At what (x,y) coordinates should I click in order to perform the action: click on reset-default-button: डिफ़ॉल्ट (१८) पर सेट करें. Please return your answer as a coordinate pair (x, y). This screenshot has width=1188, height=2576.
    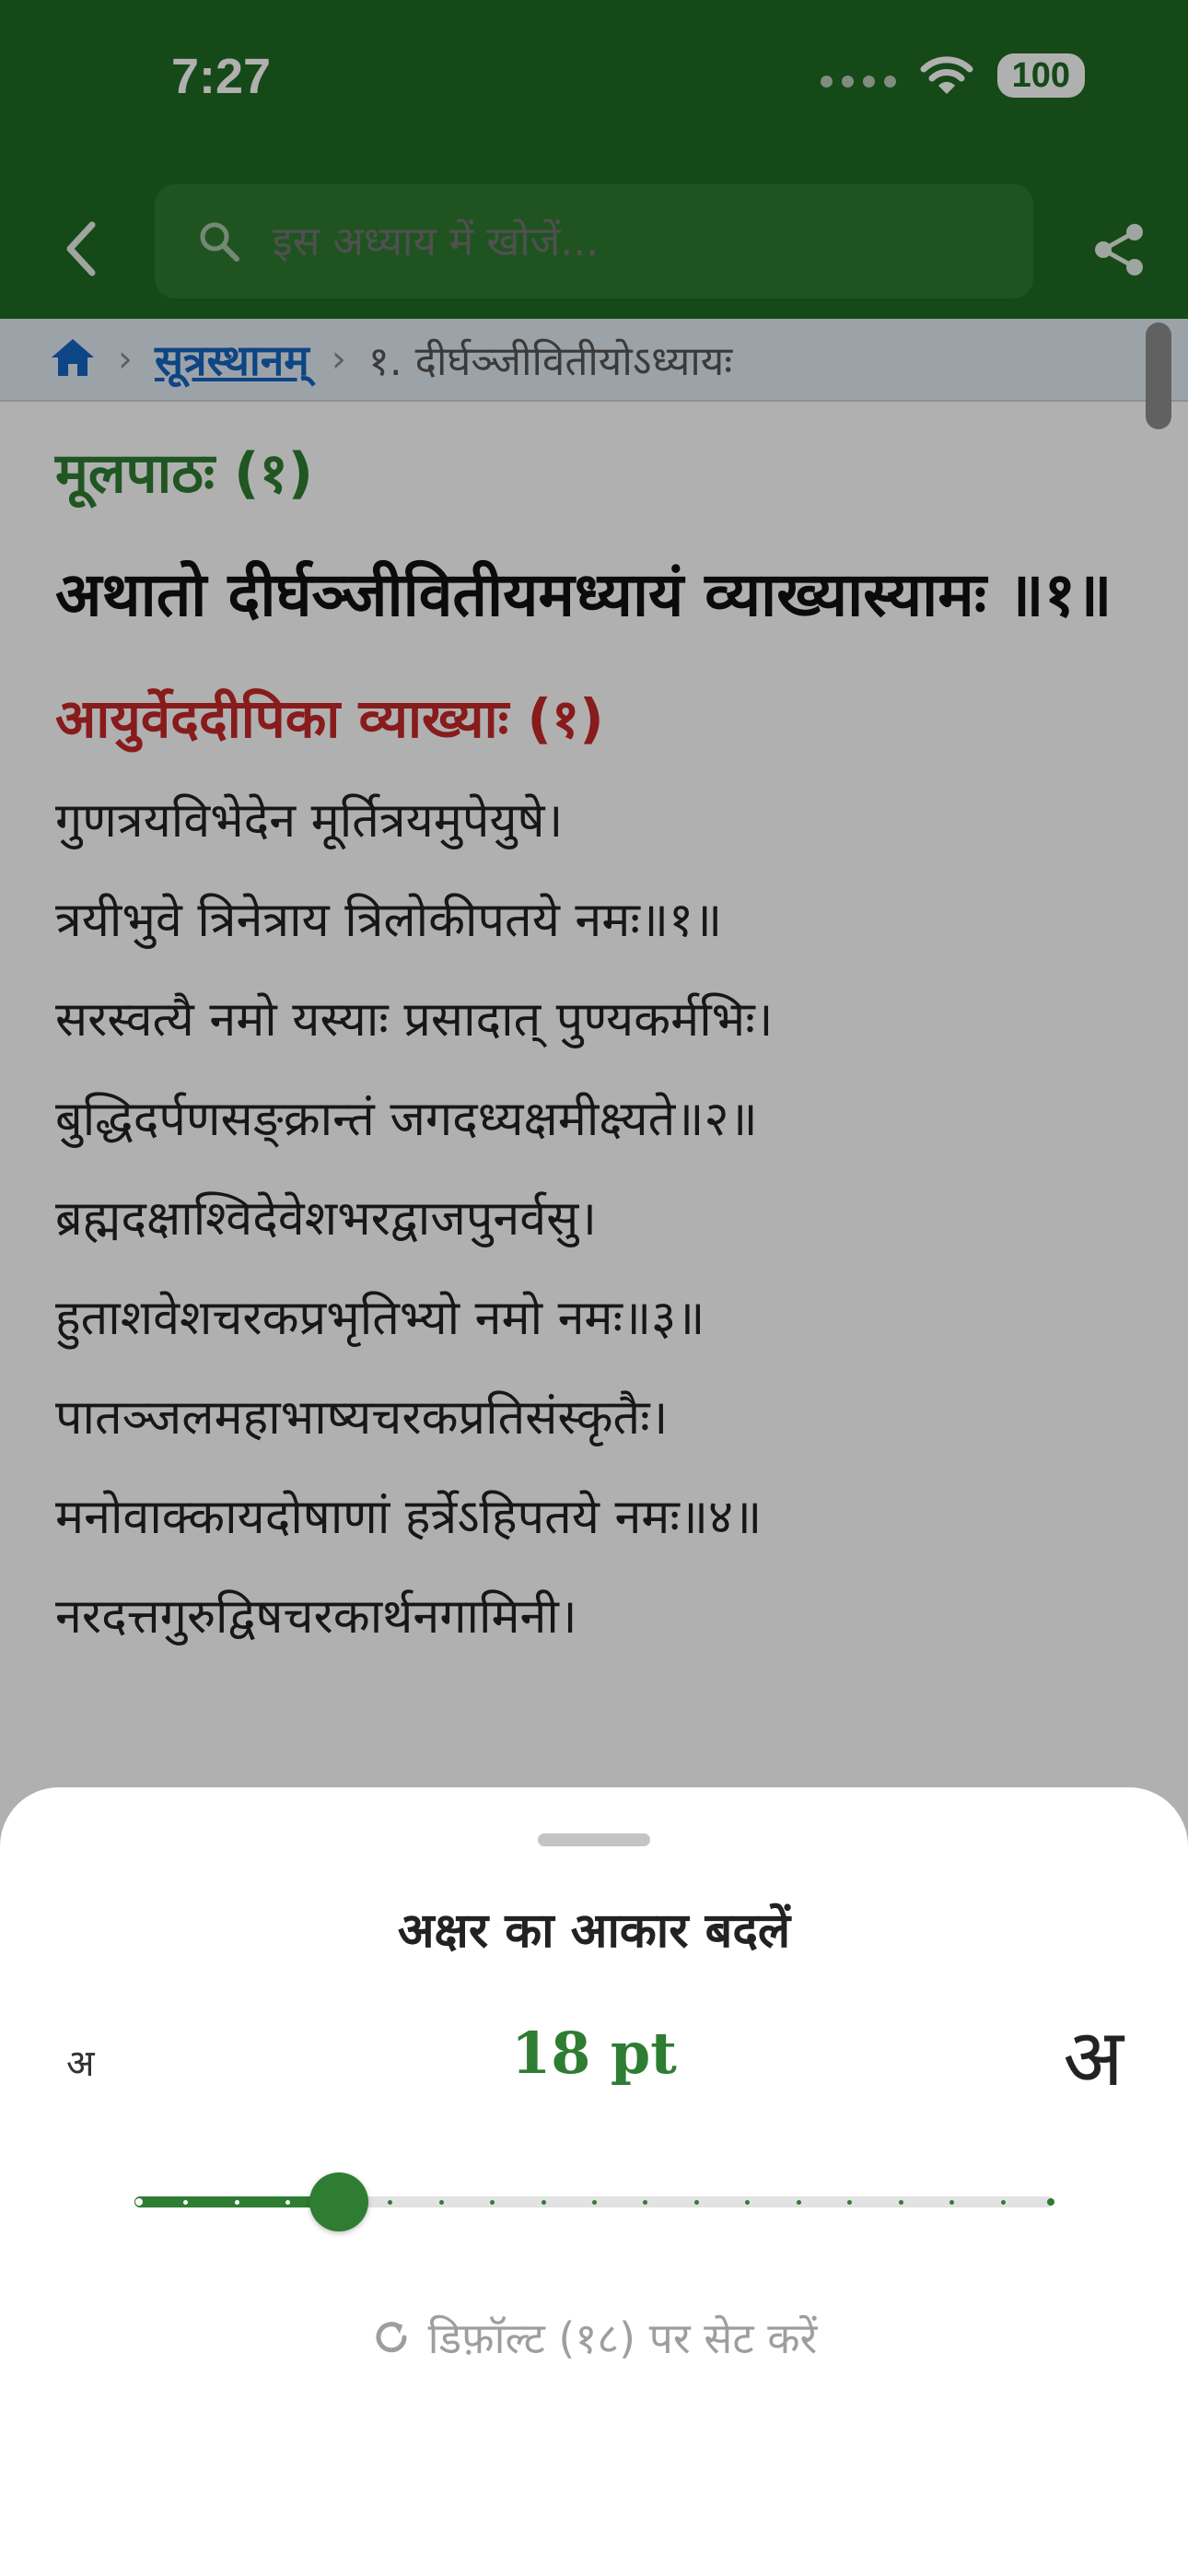
    Looking at the image, I should click on (594, 2337).